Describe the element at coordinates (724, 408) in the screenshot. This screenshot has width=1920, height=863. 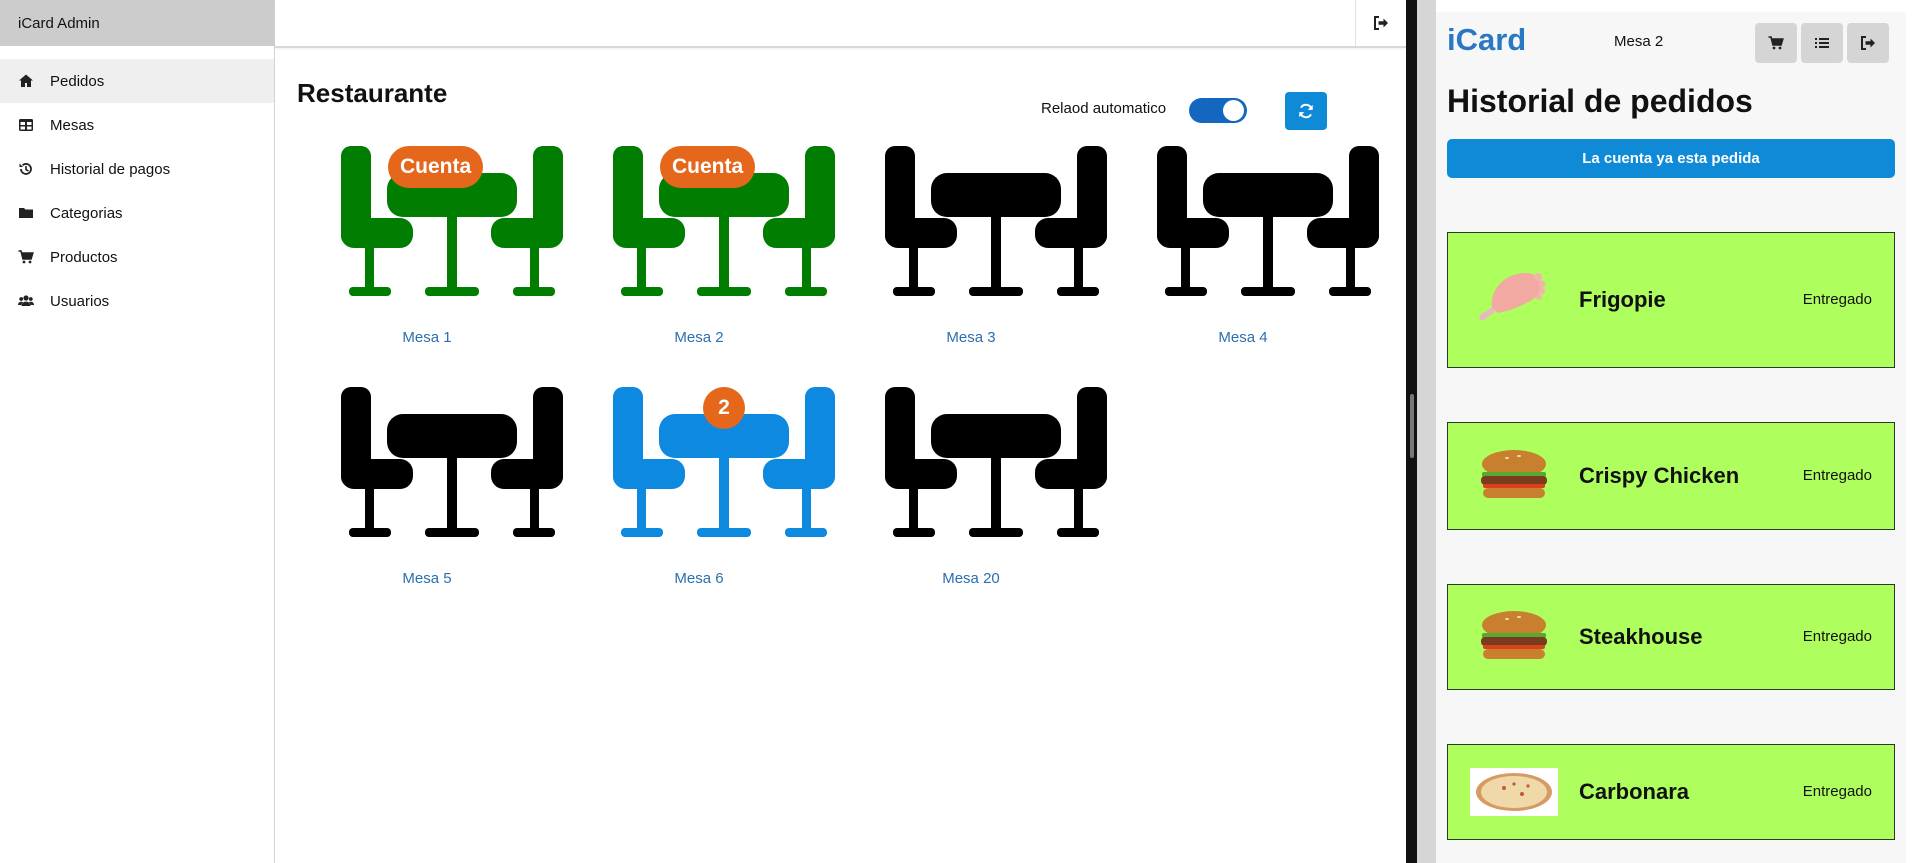
I see `pending-orders-badge: 2` at that location.